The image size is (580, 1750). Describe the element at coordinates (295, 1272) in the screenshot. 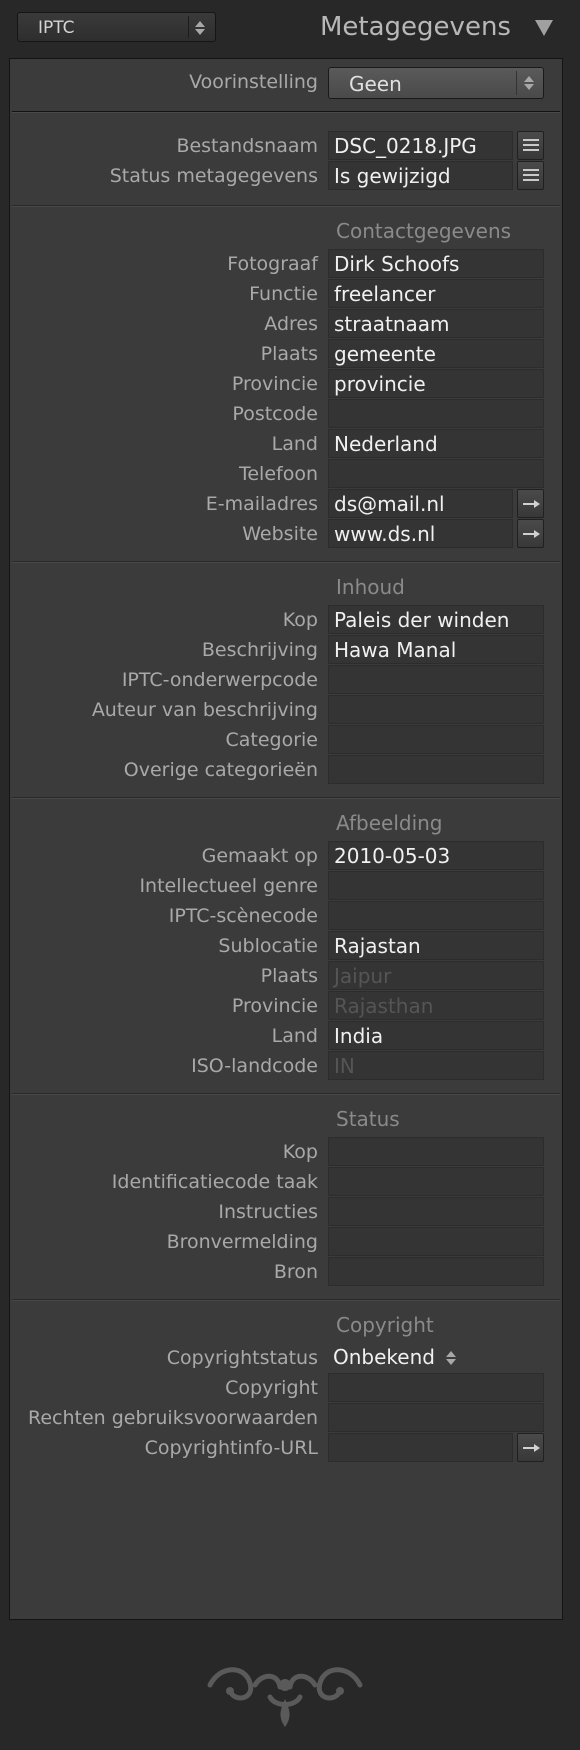

I see `field-label: Bron` at that location.